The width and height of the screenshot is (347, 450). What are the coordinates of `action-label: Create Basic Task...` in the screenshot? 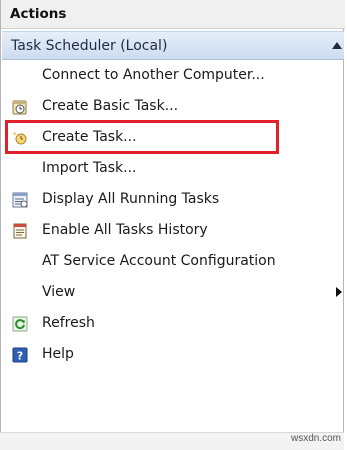 It's located at (110, 106).